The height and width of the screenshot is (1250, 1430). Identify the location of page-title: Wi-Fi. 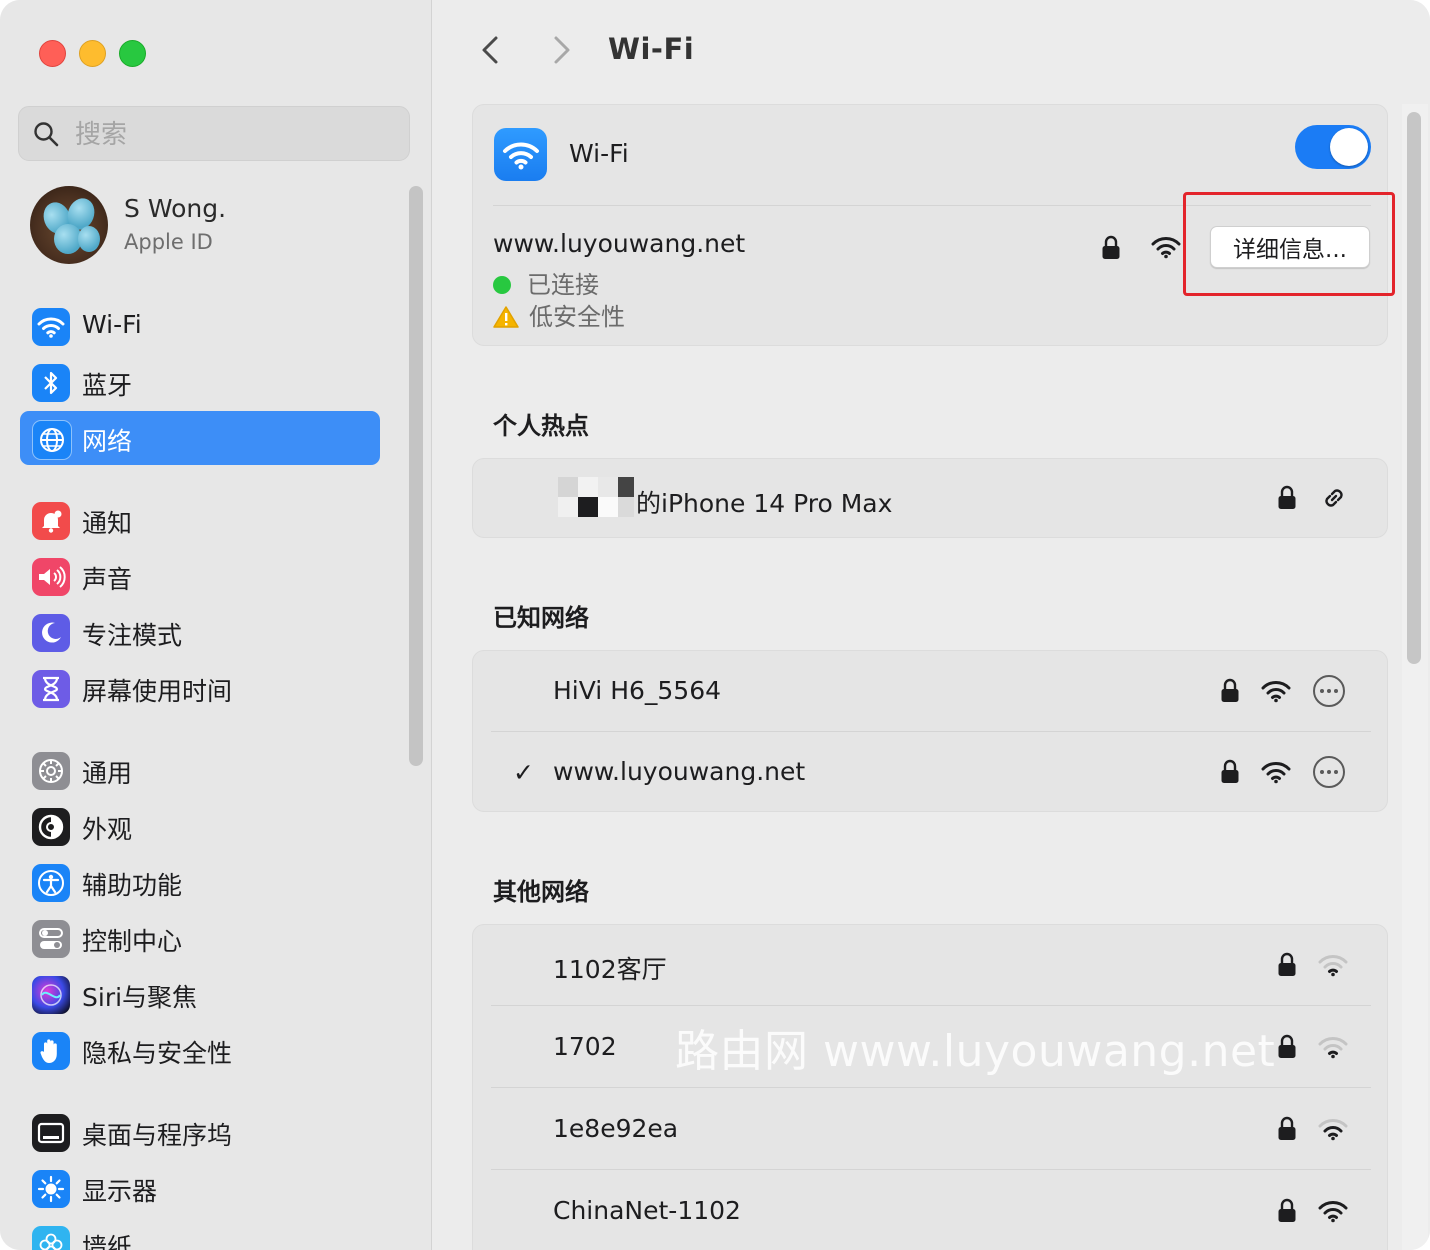
(651, 49).